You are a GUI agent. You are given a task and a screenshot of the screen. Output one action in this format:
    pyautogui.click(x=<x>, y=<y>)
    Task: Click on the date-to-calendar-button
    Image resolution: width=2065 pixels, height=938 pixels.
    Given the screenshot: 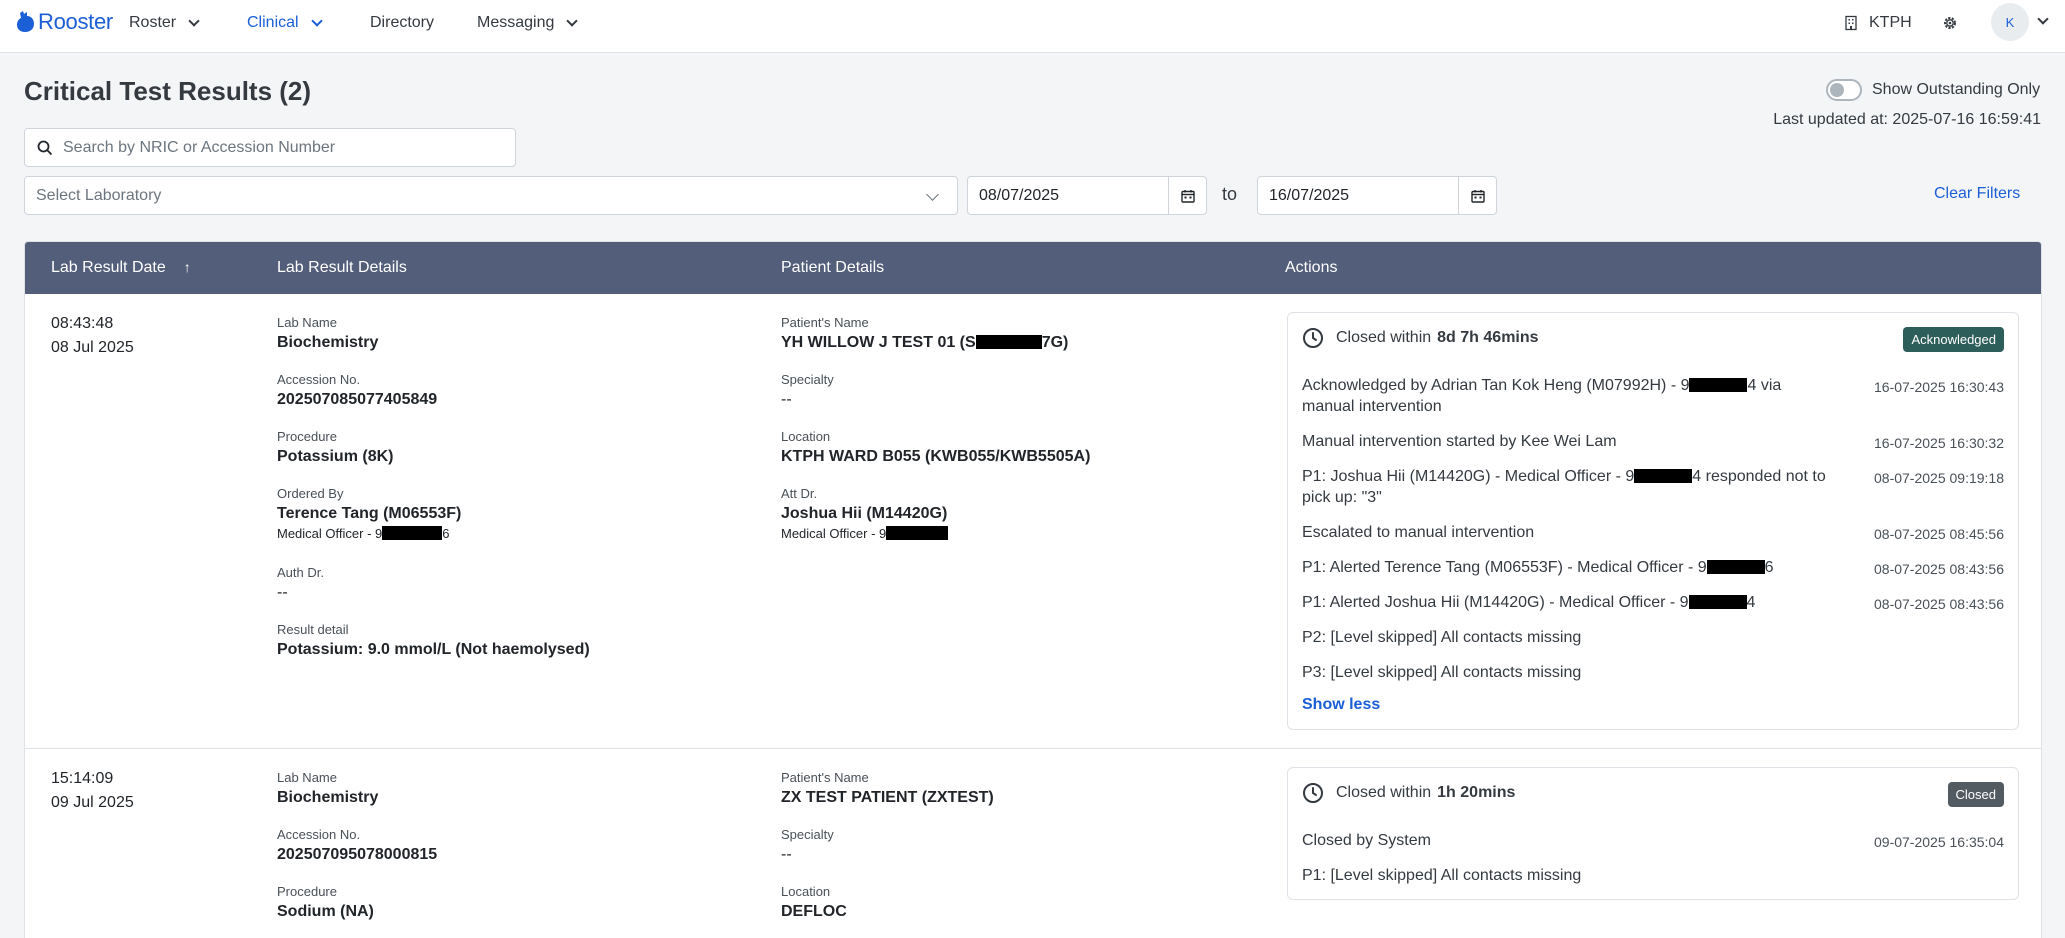 What is the action you would take?
    pyautogui.click(x=1477, y=195)
    